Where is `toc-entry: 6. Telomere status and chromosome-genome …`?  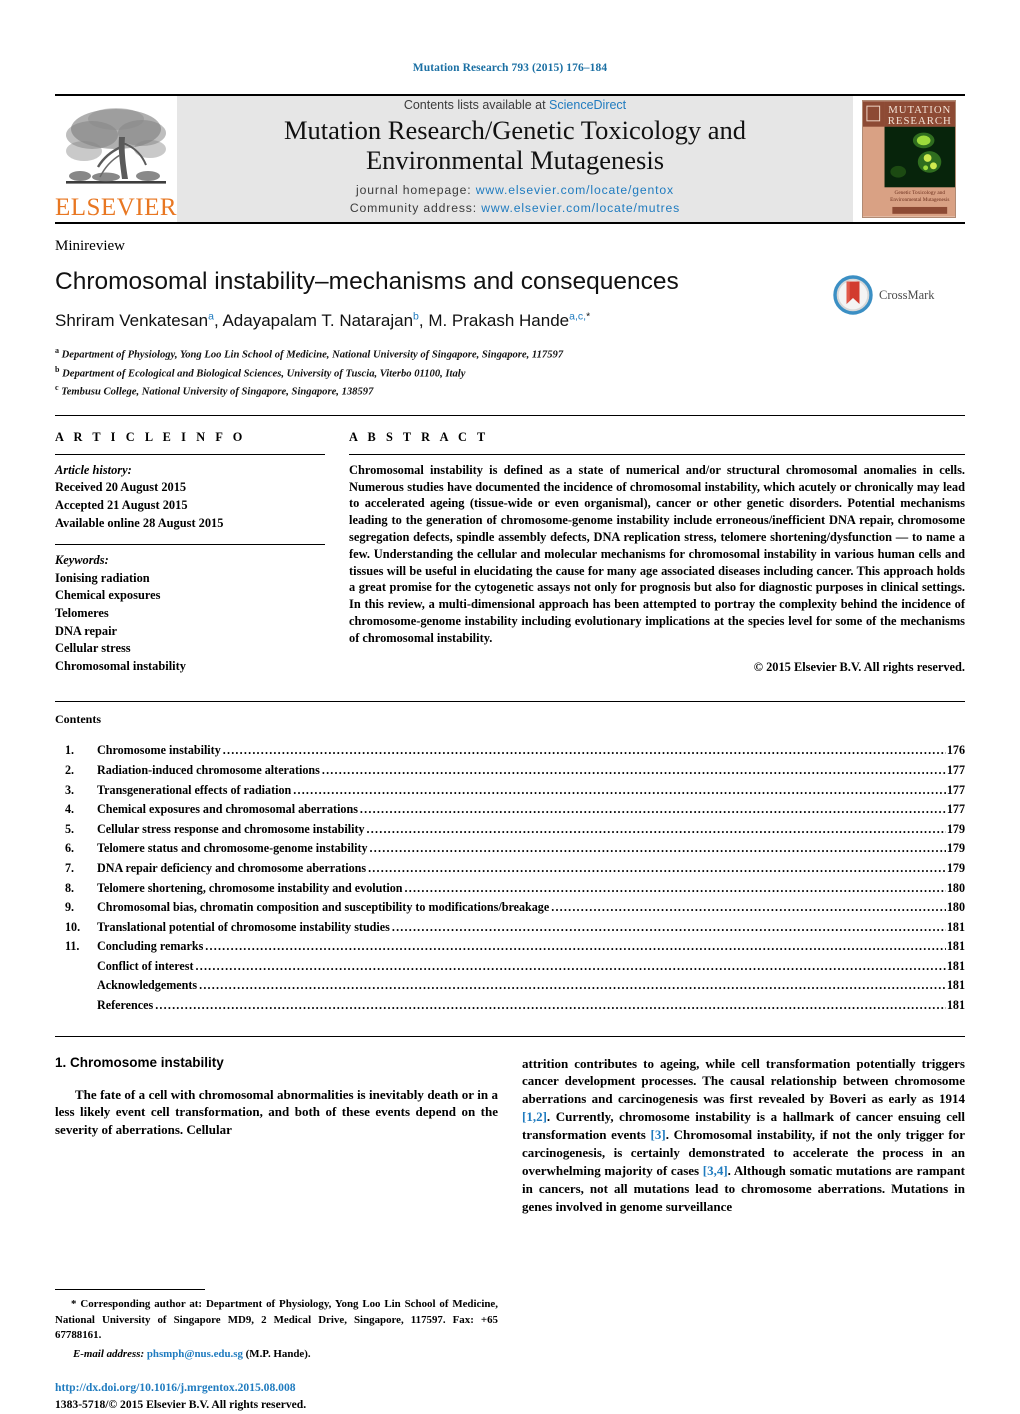
toc-entry: 6. Telomere status and chromosome-genome … is located at coordinates (510, 849).